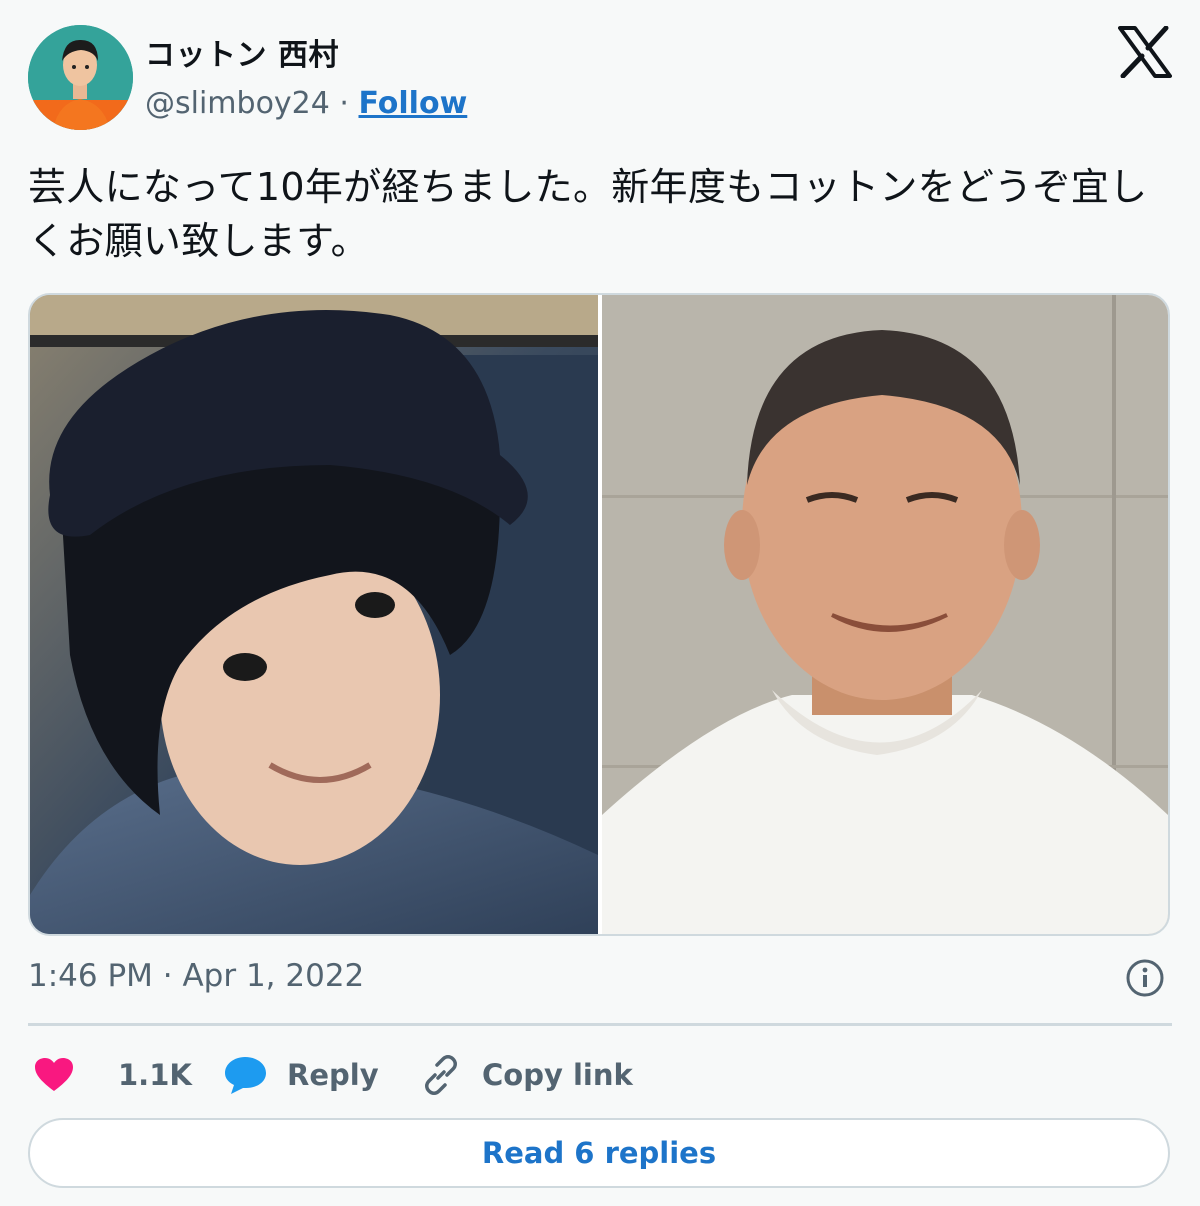 The height and width of the screenshot is (1206, 1200). Describe the element at coordinates (155, 1075) in the screenshot. I see `like-count: 1.1K` at that location.